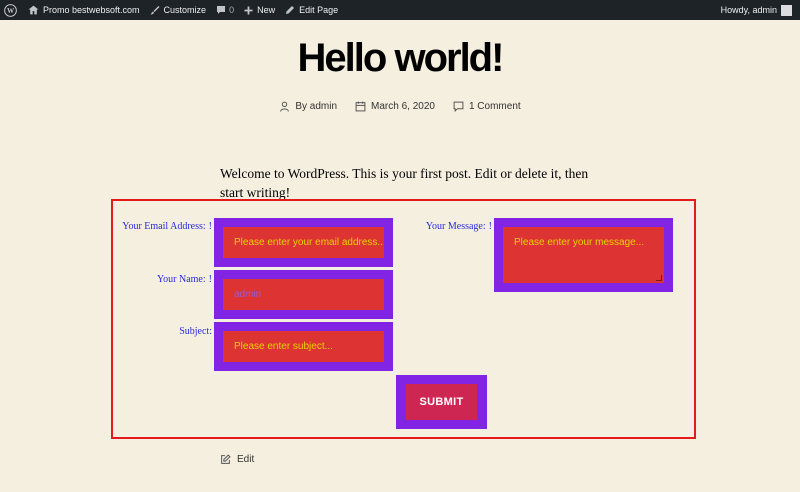 This screenshot has width=800, height=492. Describe the element at coordinates (360, 106) in the screenshot. I see `calendar-icon` at that location.